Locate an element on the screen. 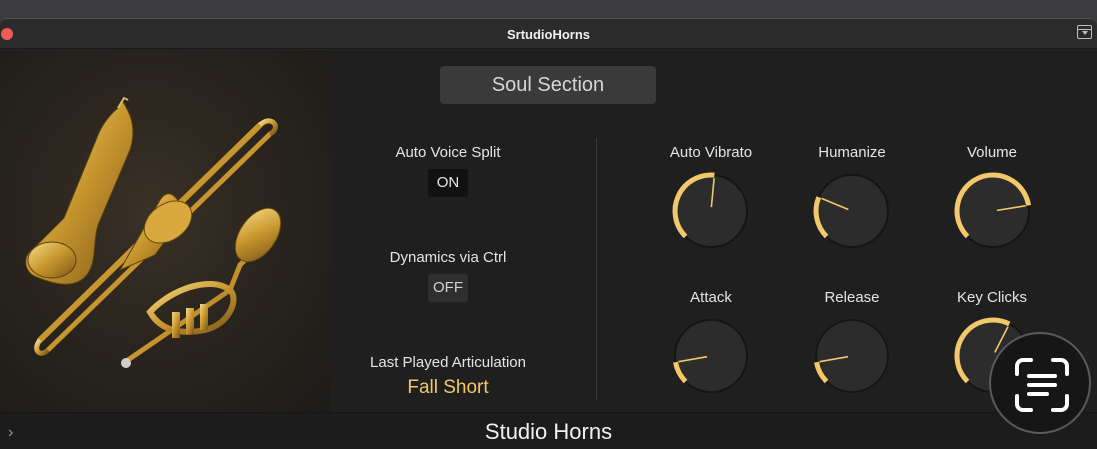 The width and height of the screenshot is (1097, 449). attack-knob is located at coordinates (711, 356).